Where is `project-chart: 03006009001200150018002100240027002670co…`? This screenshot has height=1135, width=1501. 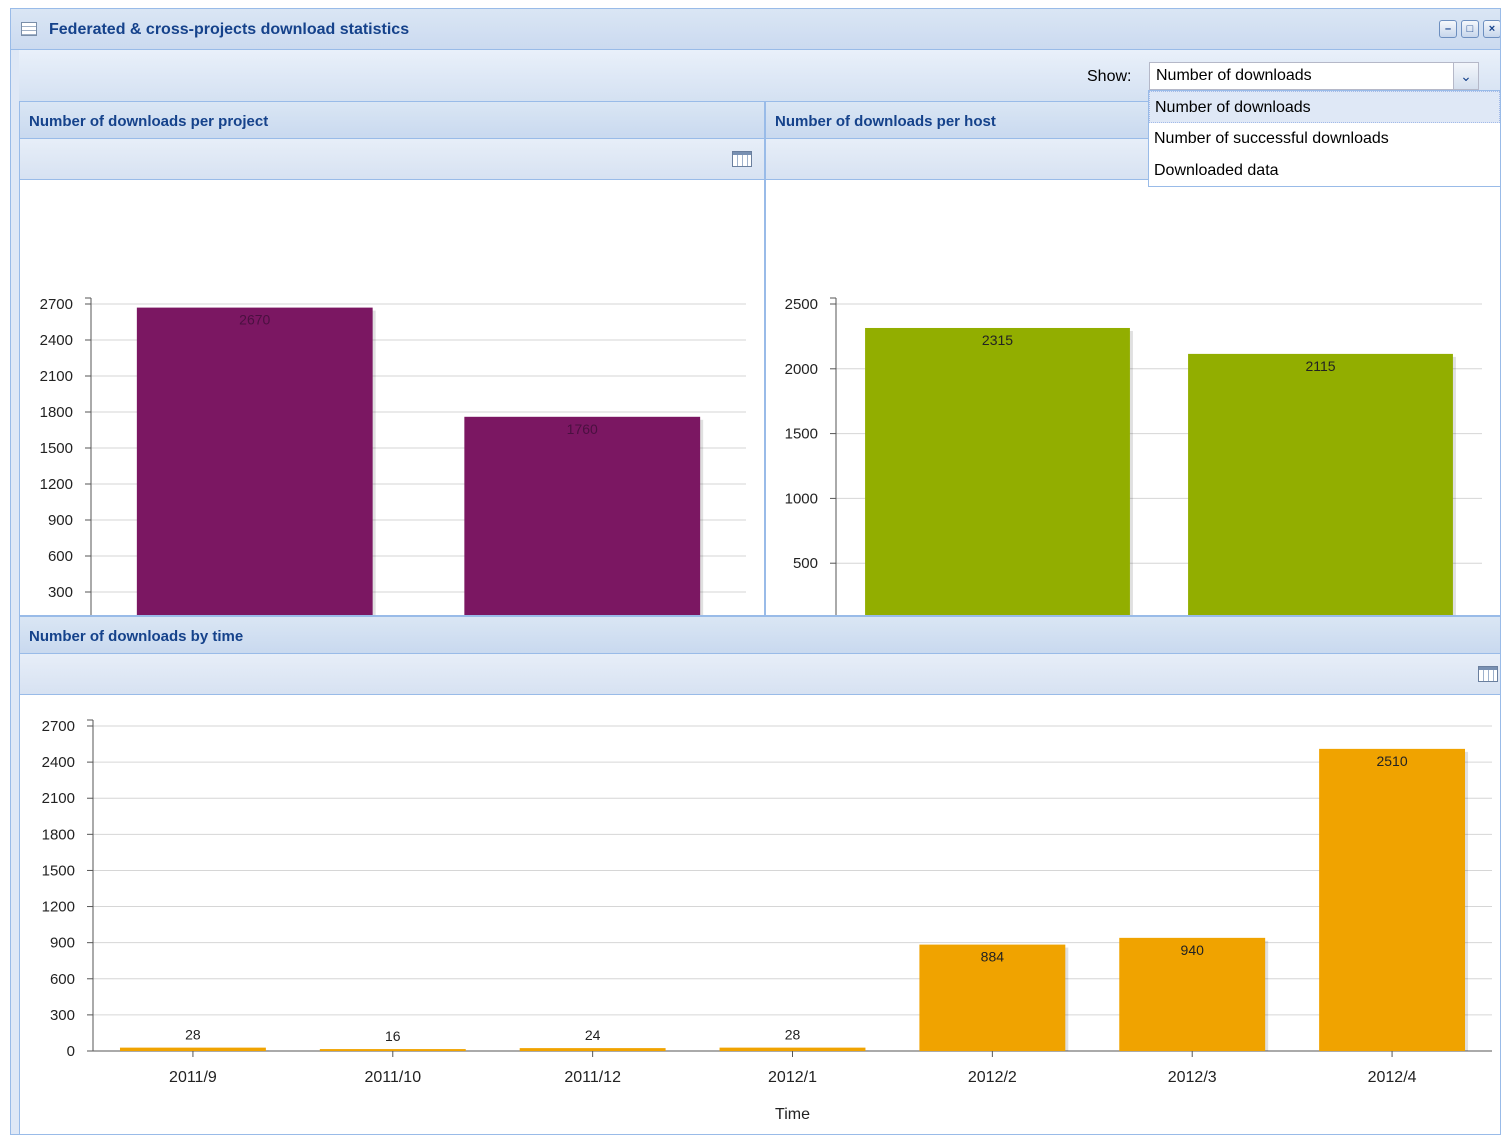
project-chart: 03006009001200150018002100240027002670co… is located at coordinates (393, 455).